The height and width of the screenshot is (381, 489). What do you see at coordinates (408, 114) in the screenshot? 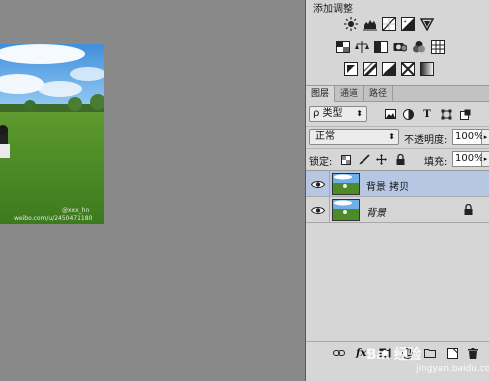
I see `adjustment-filter-icon` at bounding box center [408, 114].